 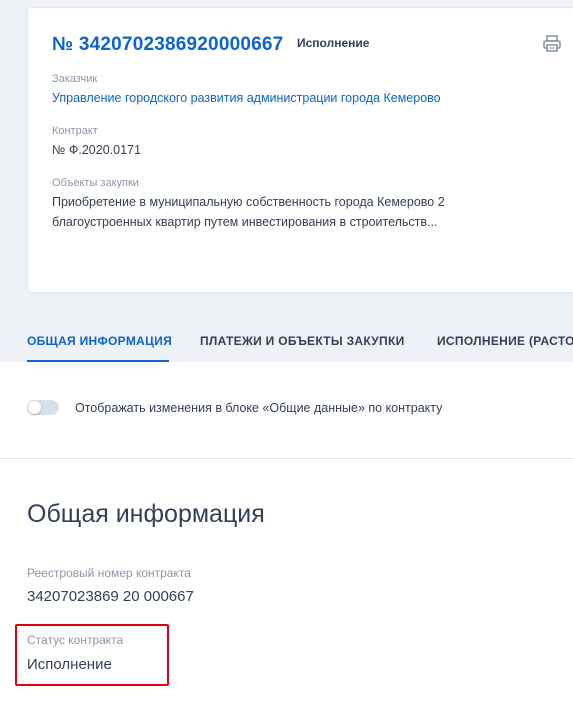 I want to click on printer-icon, so click(x=552, y=44).